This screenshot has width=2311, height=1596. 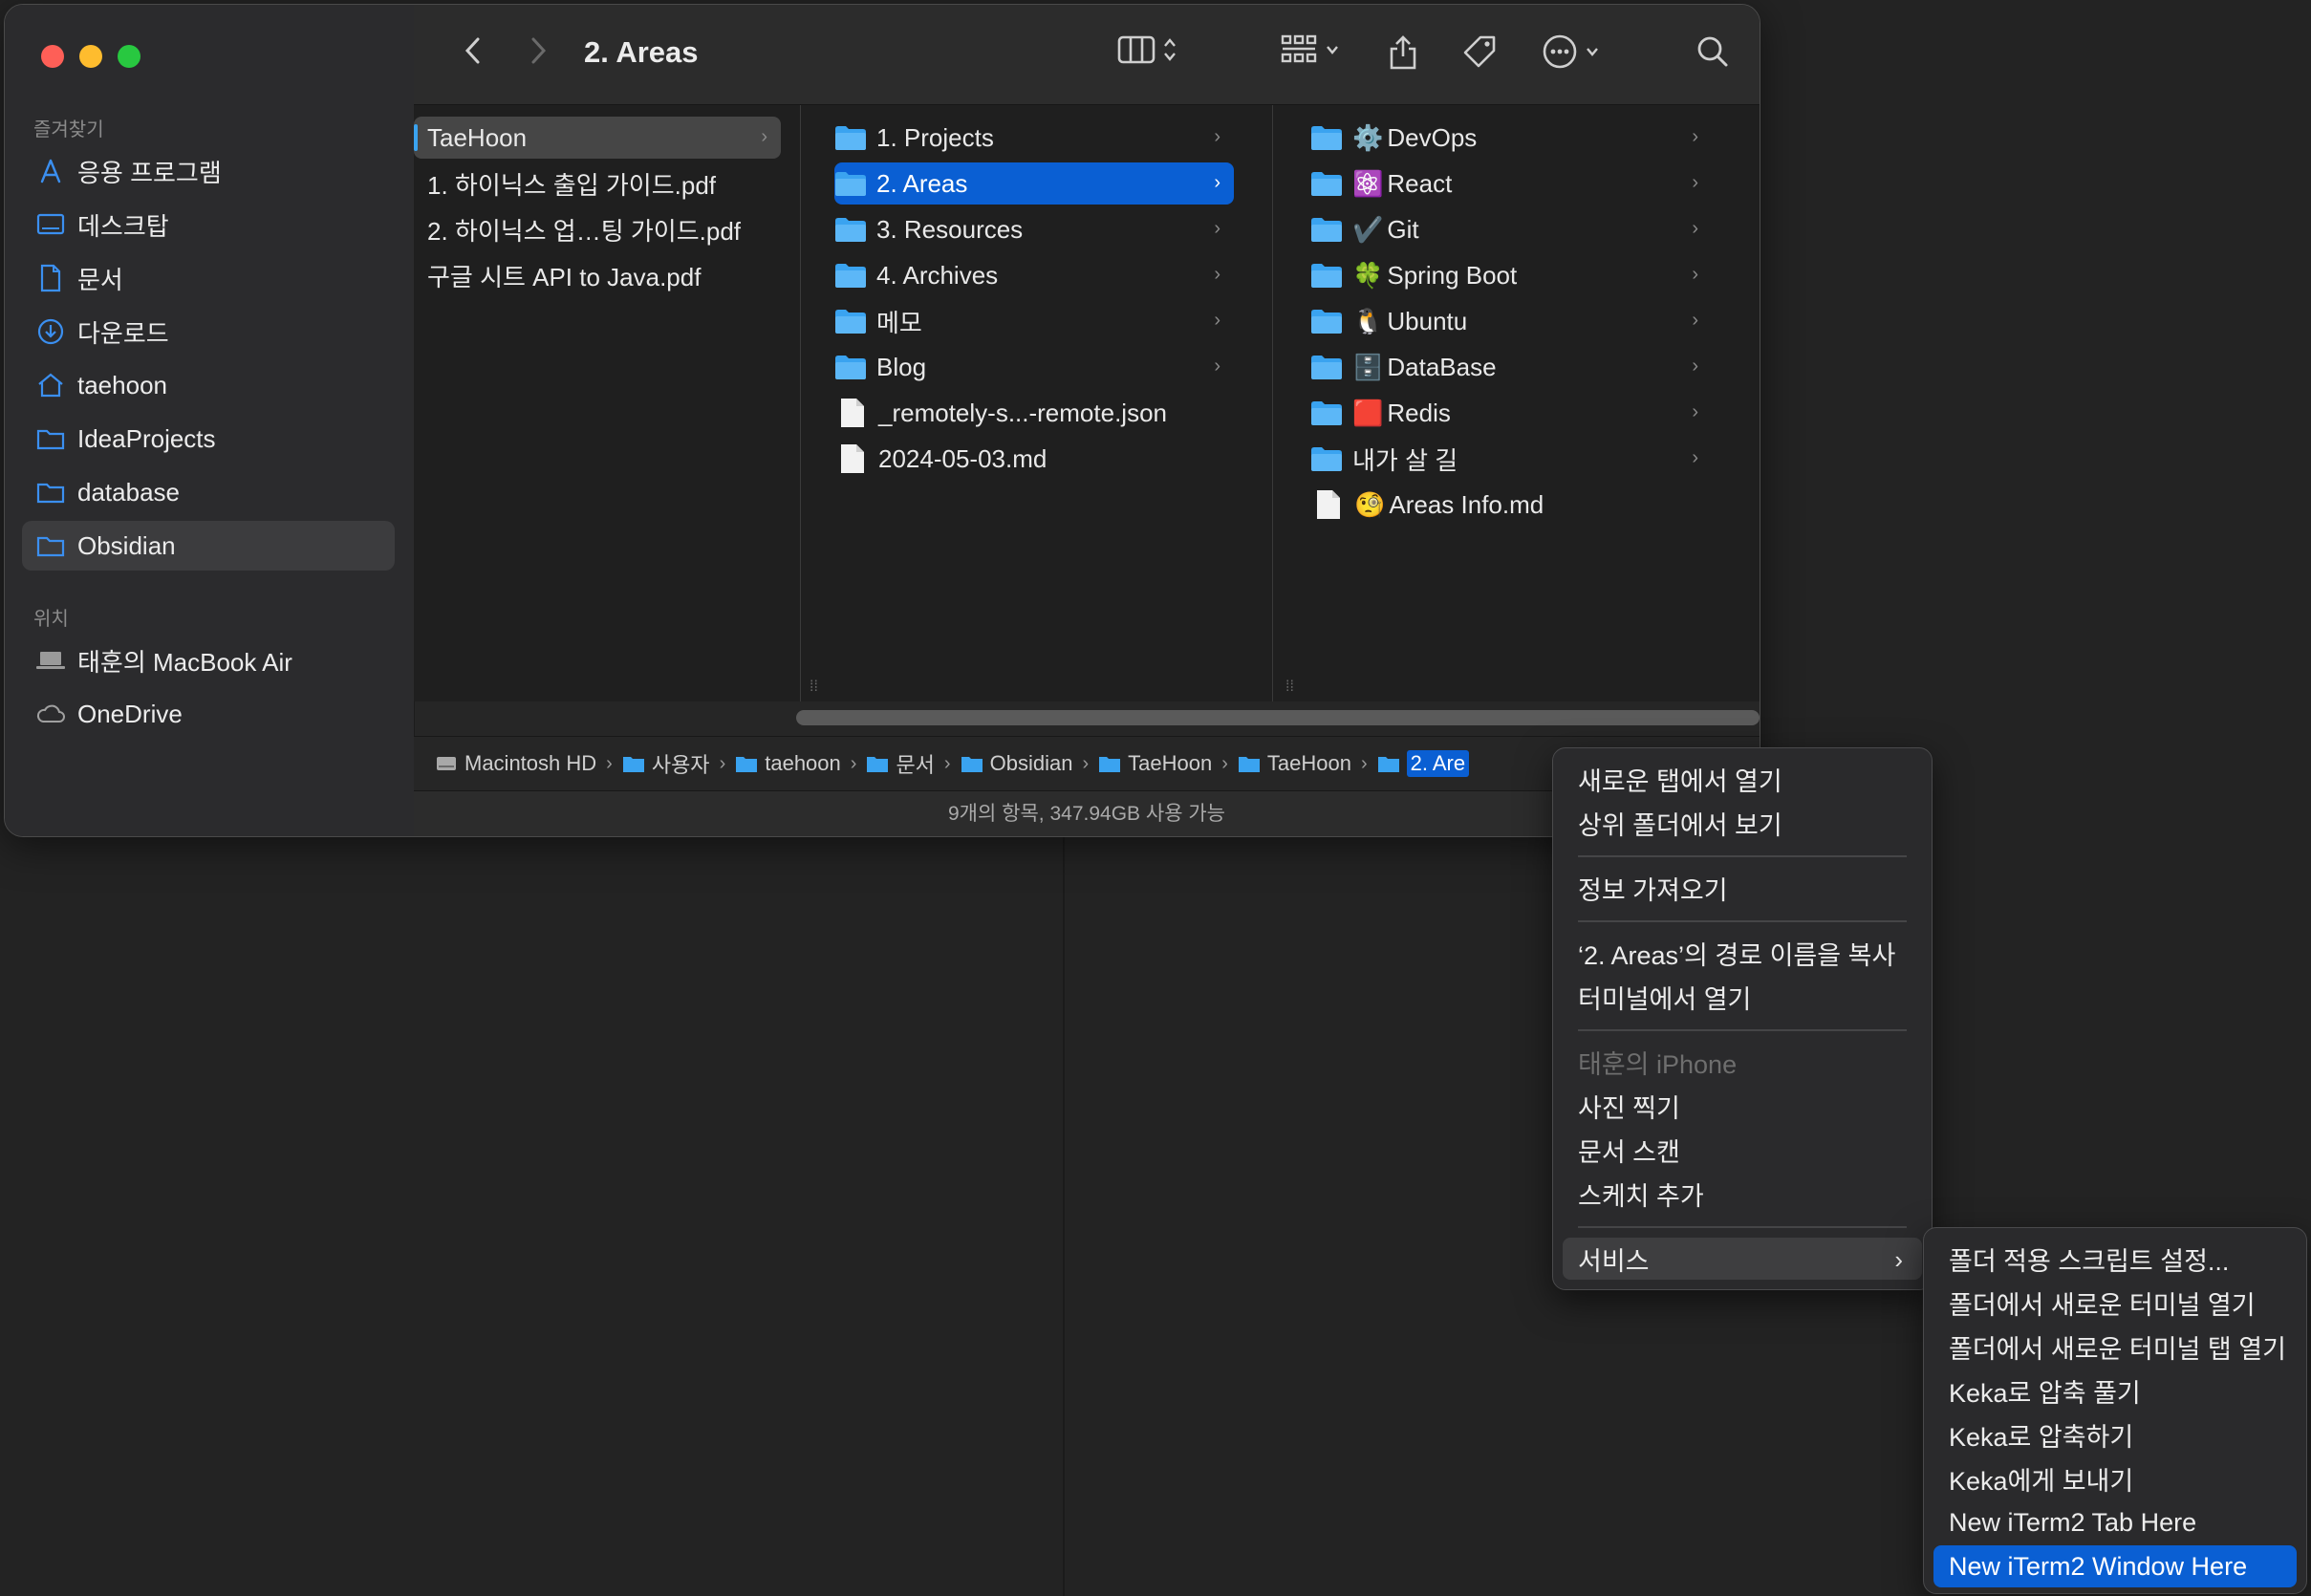 I want to click on list-item: ⚛️ React ›, so click(x=1511, y=184).